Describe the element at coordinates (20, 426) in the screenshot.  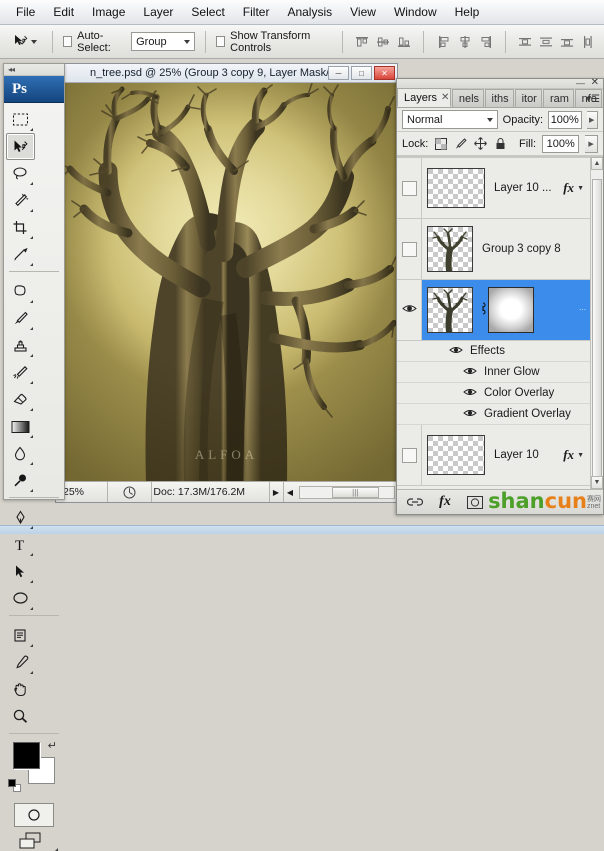
I see `gradient-tool` at that location.